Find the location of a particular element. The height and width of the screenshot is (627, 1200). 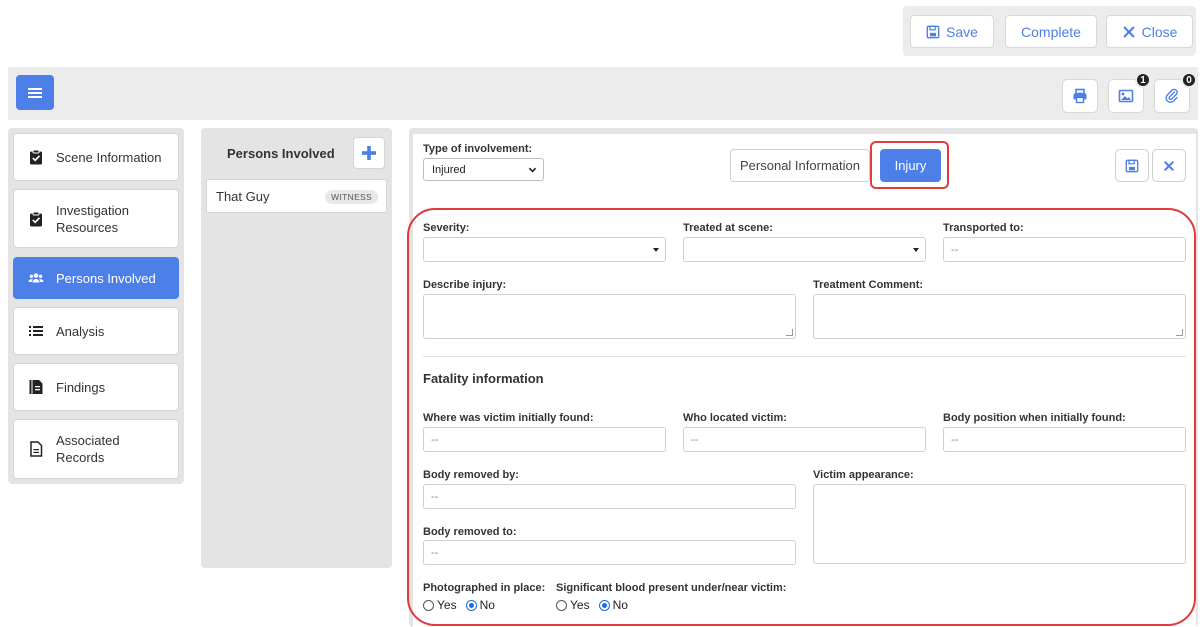

document-icon is located at coordinates (36, 449).